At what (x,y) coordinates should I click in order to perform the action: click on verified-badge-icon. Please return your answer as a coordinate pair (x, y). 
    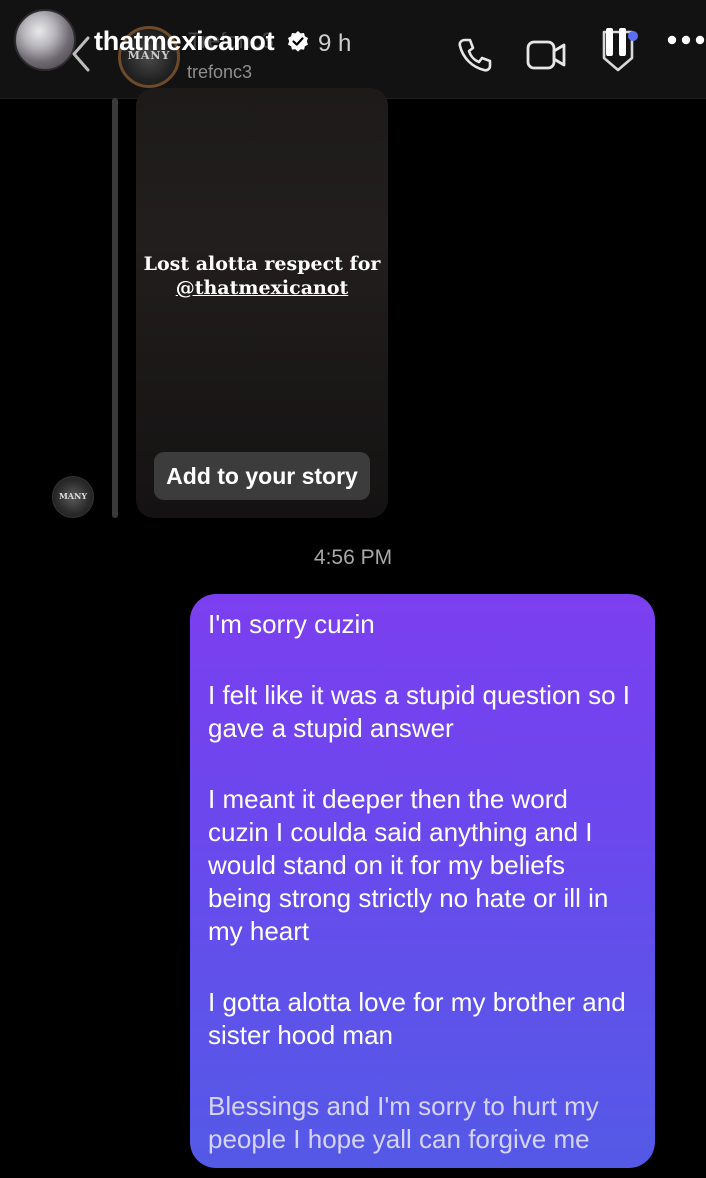
    Looking at the image, I should click on (298, 41).